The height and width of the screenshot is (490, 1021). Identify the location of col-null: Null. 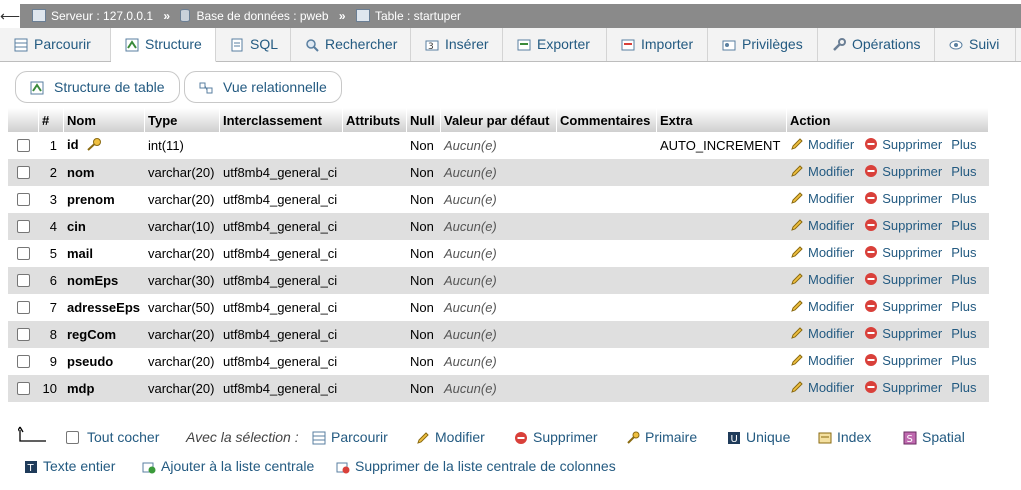
(423, 120).